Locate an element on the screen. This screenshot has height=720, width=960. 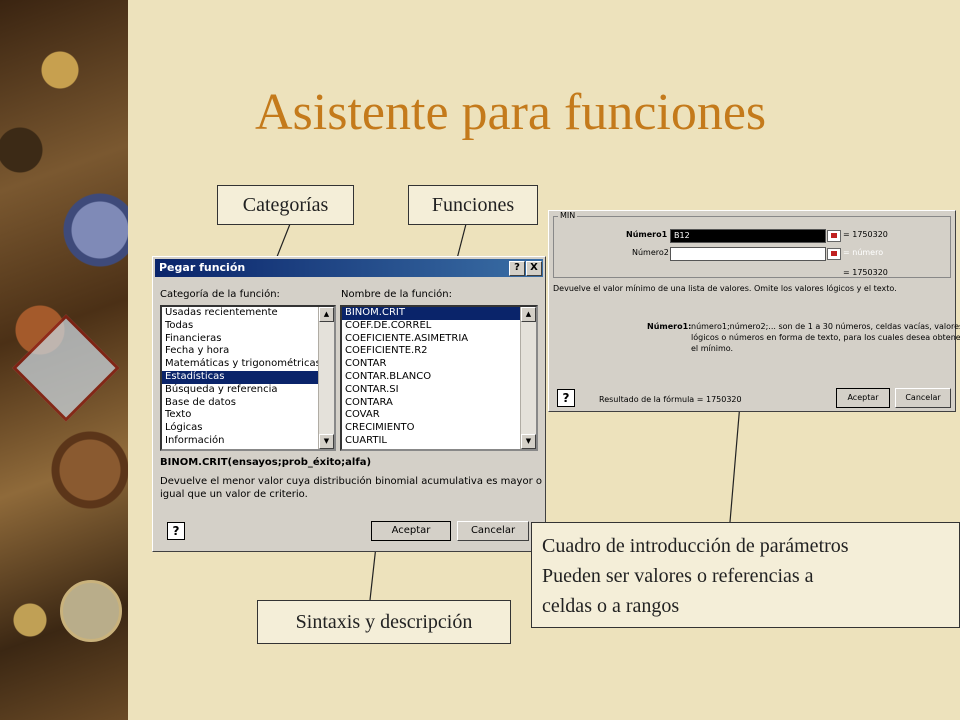
function-scrollbar: ▲ ▼ is located at coordinates (528, 378).